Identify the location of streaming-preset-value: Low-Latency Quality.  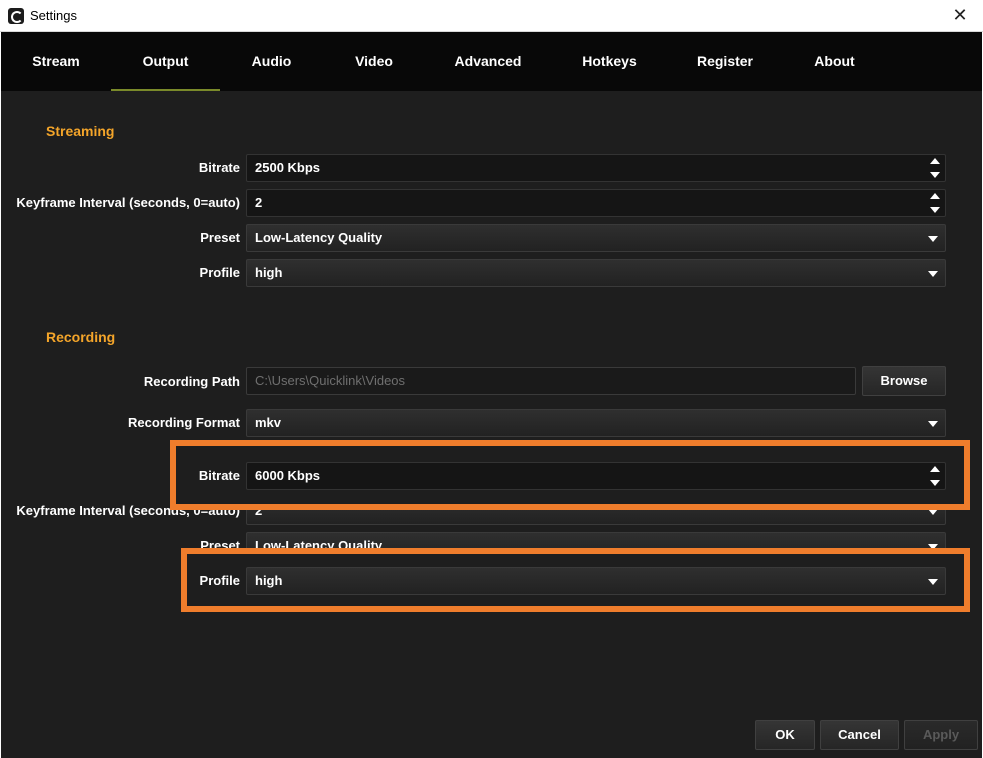
(319, 237).